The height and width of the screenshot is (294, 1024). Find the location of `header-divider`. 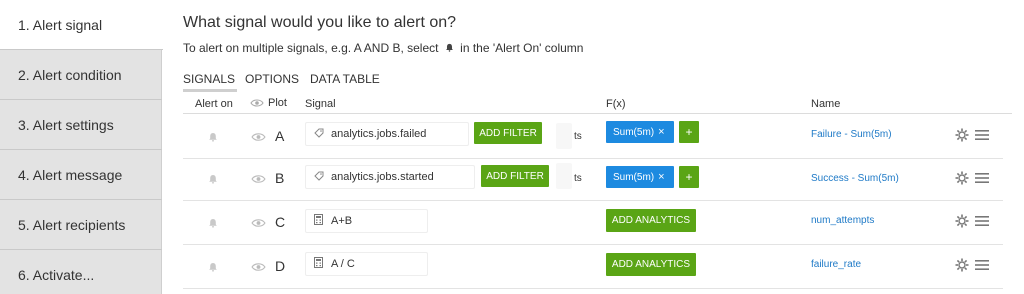

header-divider is located at coordinates (597, 113).